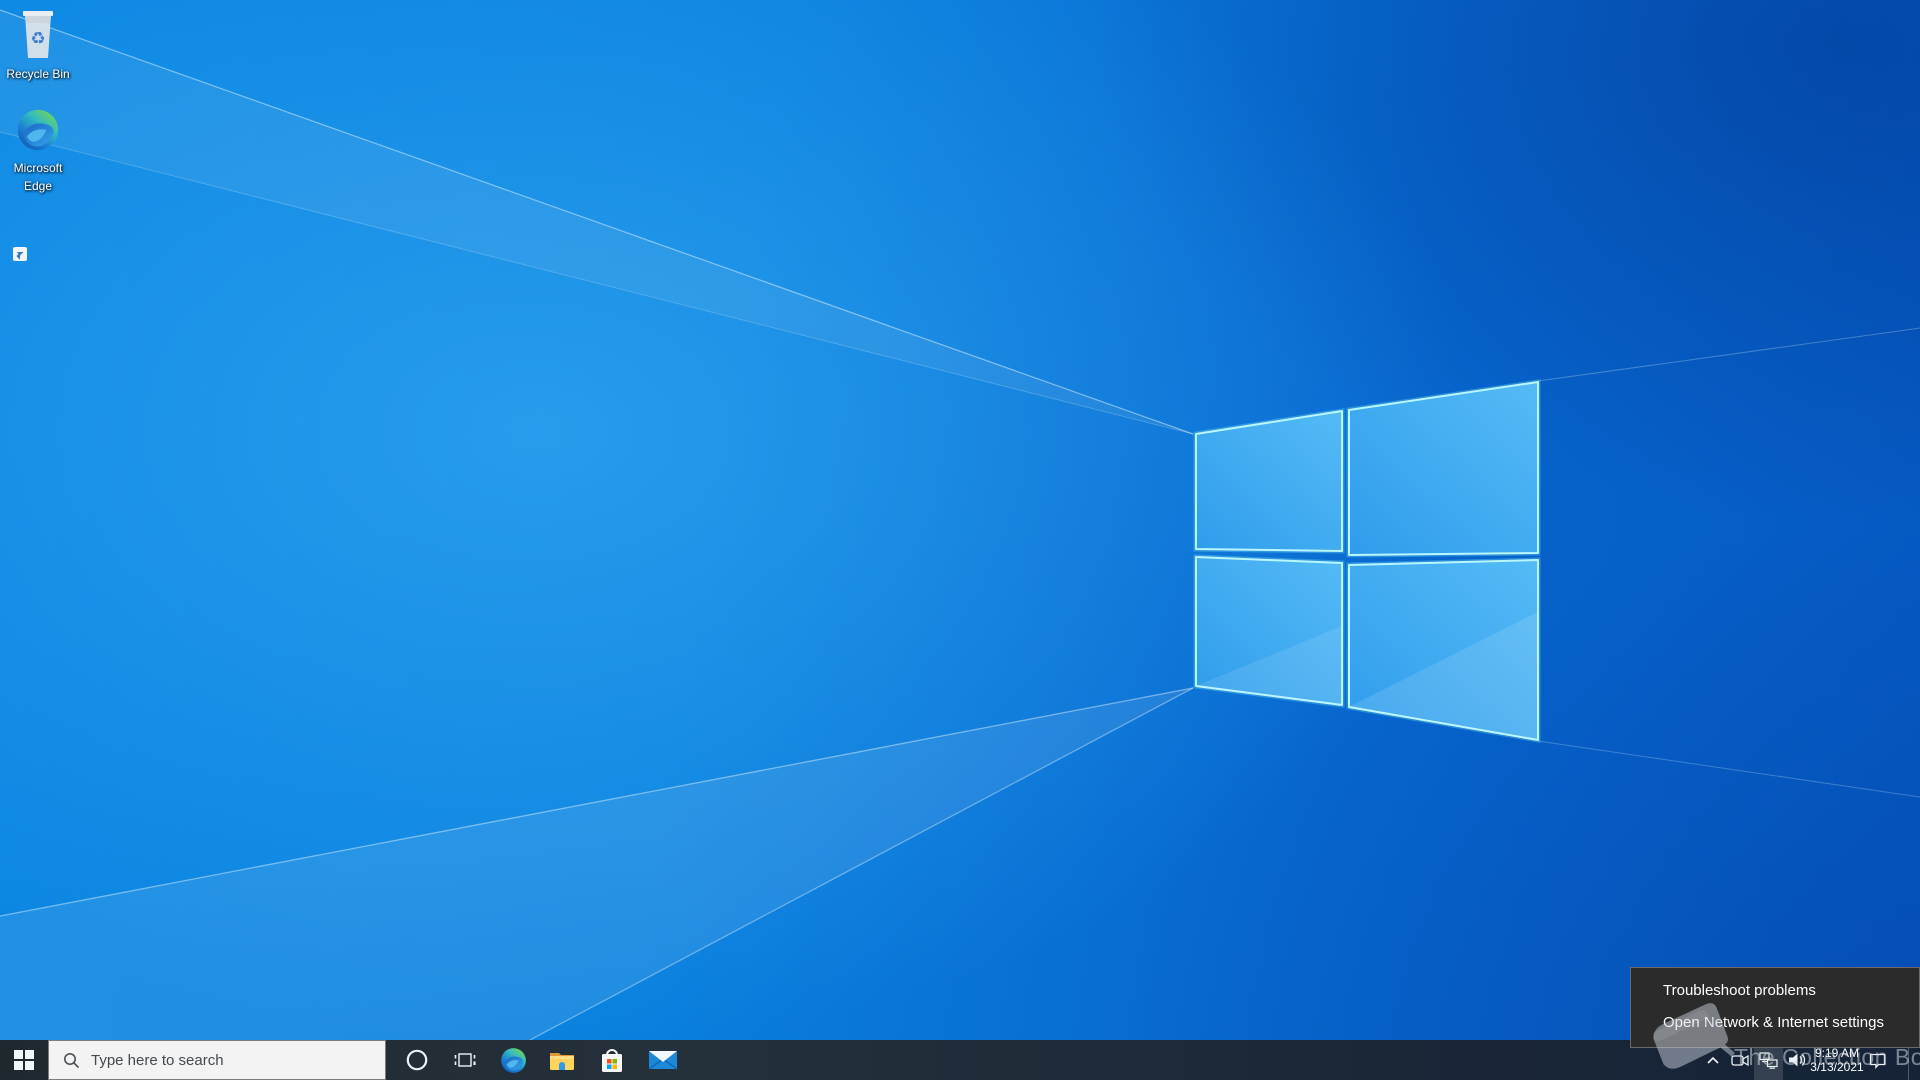  I want to click on file-explorer-icon, so click(562, 1061).